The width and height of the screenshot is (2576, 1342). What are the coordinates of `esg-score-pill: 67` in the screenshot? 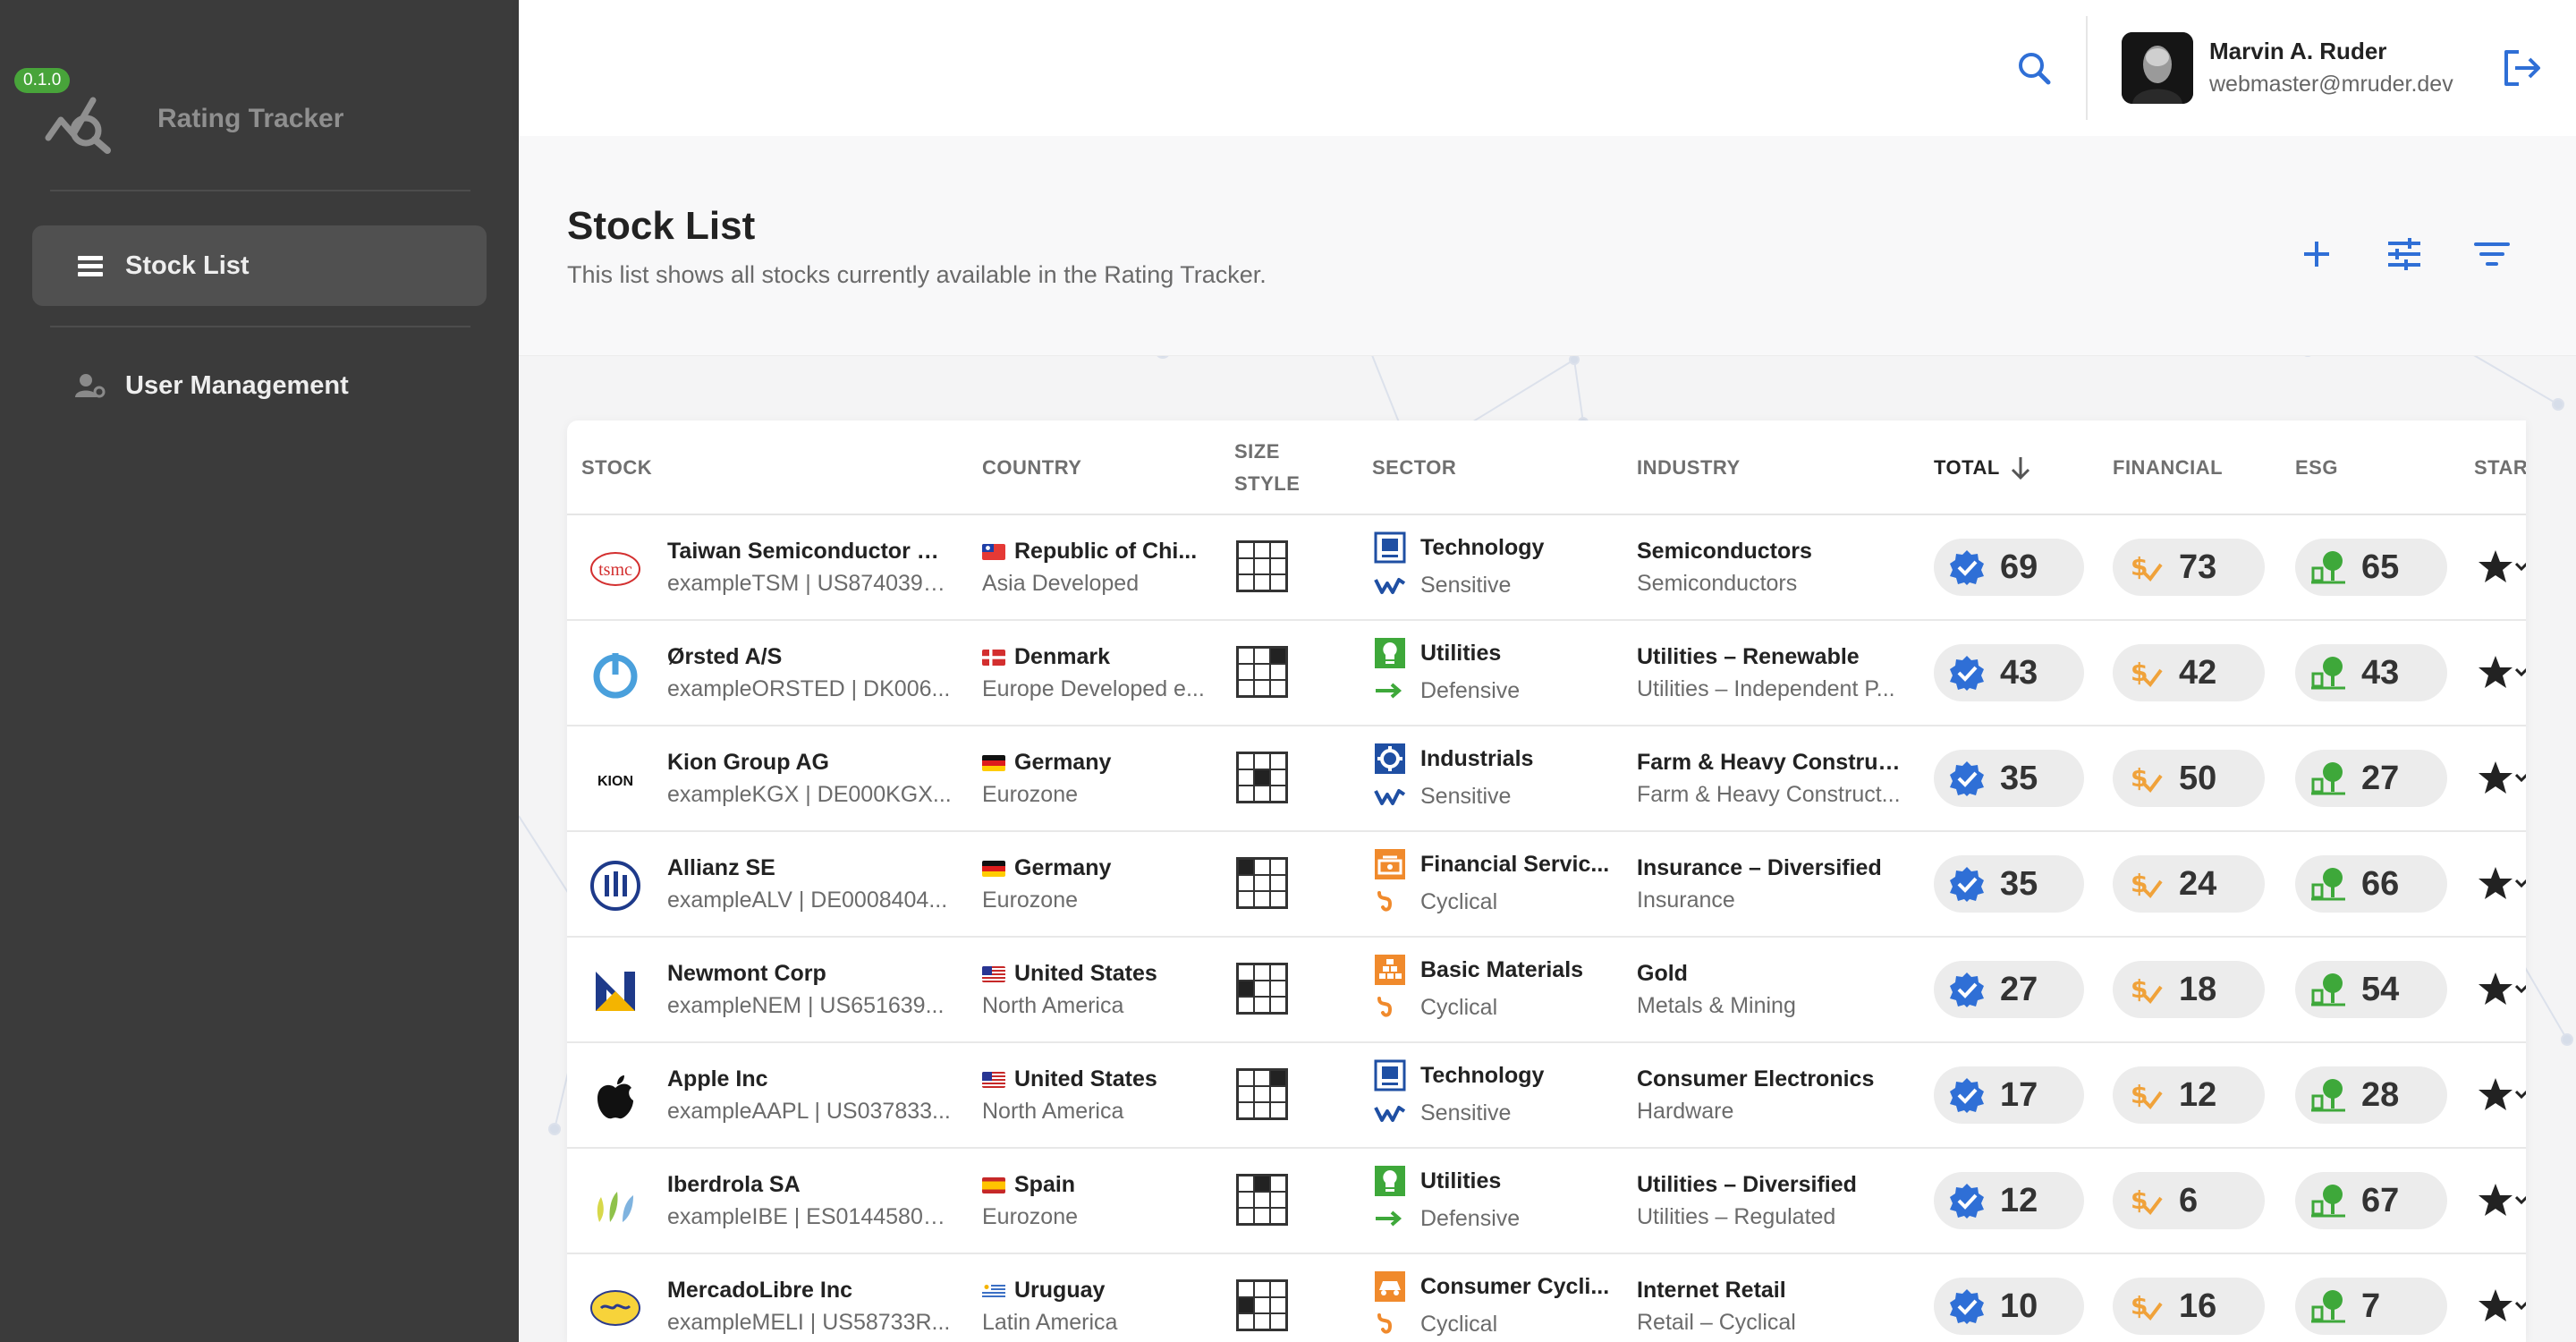 It's located at (2371, 1201).